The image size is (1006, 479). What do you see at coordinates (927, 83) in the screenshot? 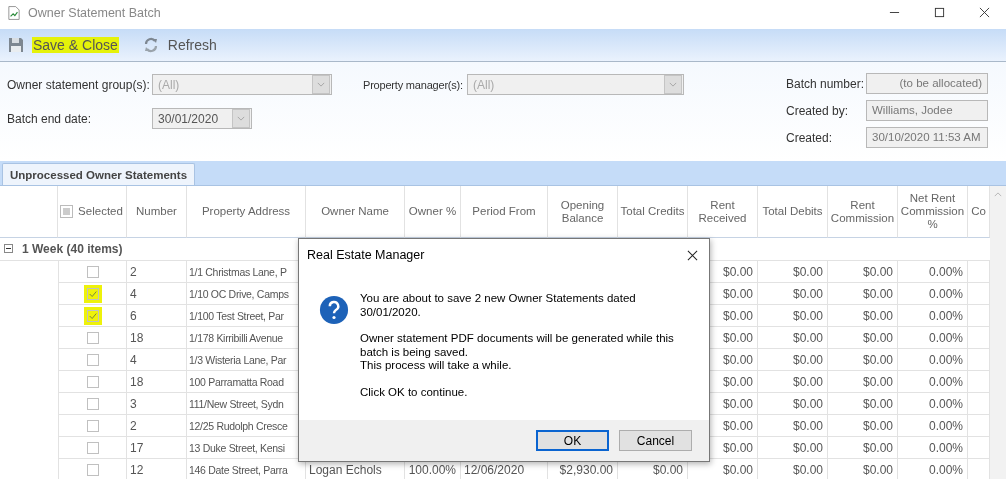
I see `read-only-field: (to be allocated)` at bounding box center [927, 83].